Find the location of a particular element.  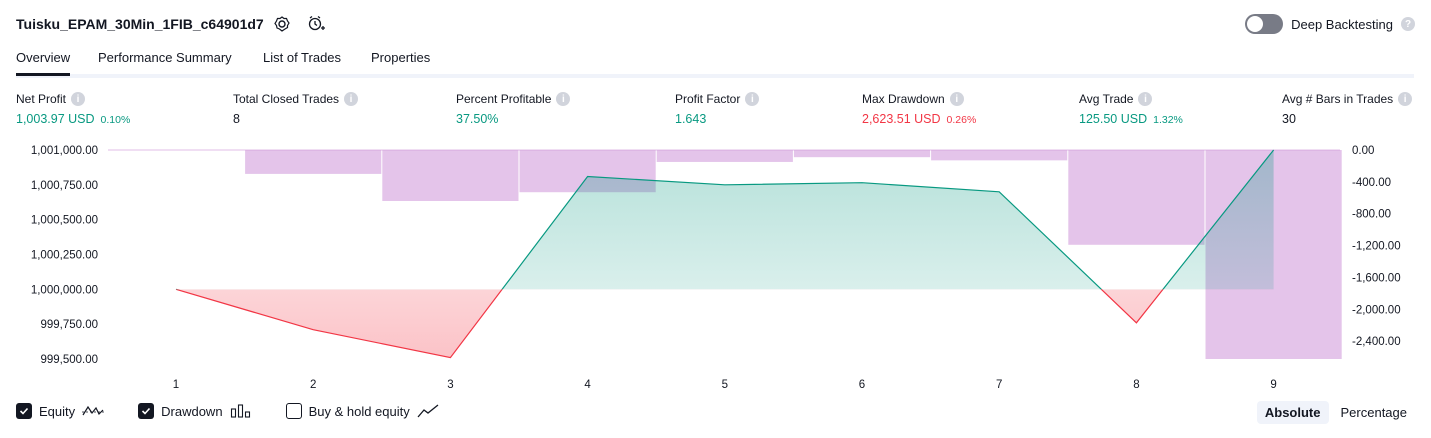

metric-label: Profit Factor is located at coordinates (708, 99).